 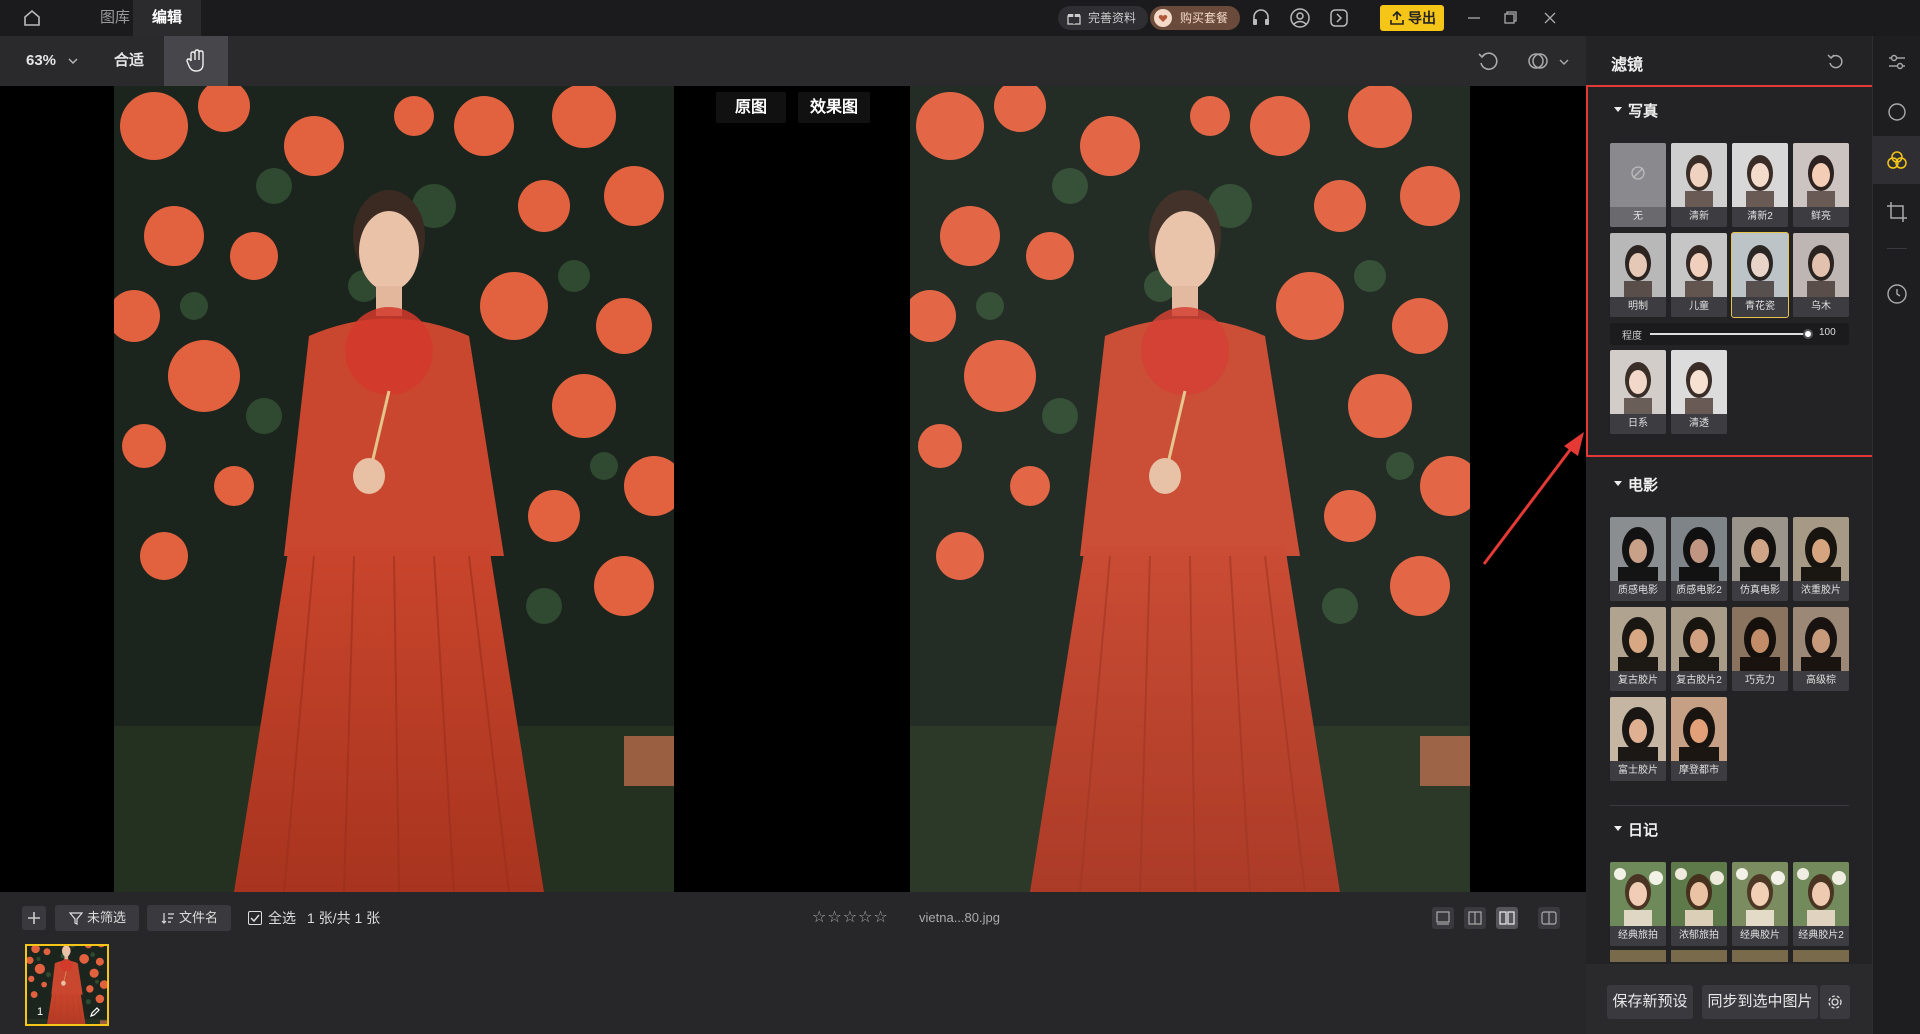 What do you see at coordinates (1422, 18) in the screenshot?
I see `export-label: 导出` at bounding box center [1422, 18].